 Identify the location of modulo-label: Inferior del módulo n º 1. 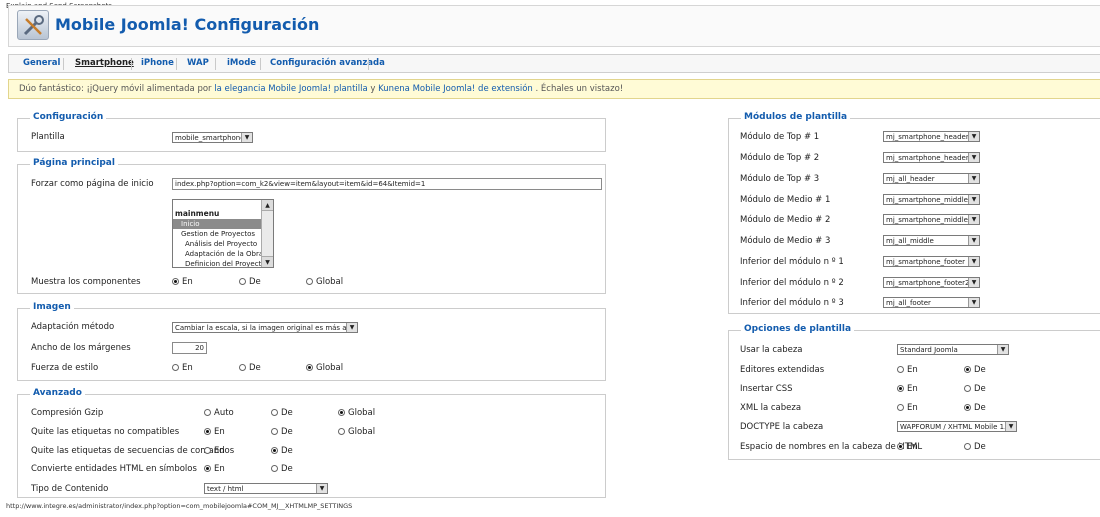
(792, 262).